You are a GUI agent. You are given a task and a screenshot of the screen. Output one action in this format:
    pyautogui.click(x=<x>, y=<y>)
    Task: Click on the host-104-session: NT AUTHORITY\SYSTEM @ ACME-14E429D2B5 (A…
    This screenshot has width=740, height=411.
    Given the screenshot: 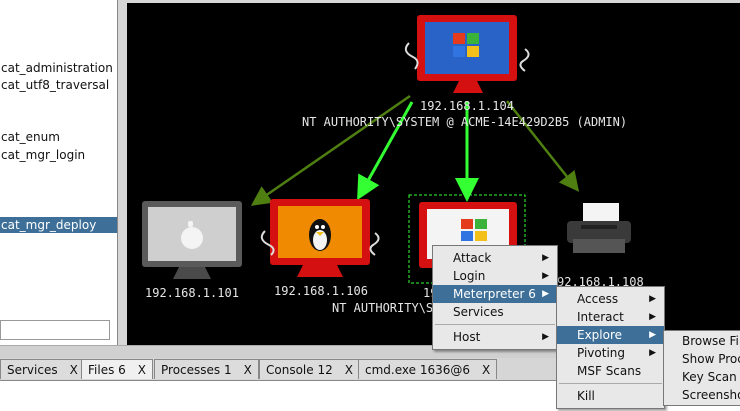 What is the action you would take?
    pyautogui.click(x=465, y=122)
    